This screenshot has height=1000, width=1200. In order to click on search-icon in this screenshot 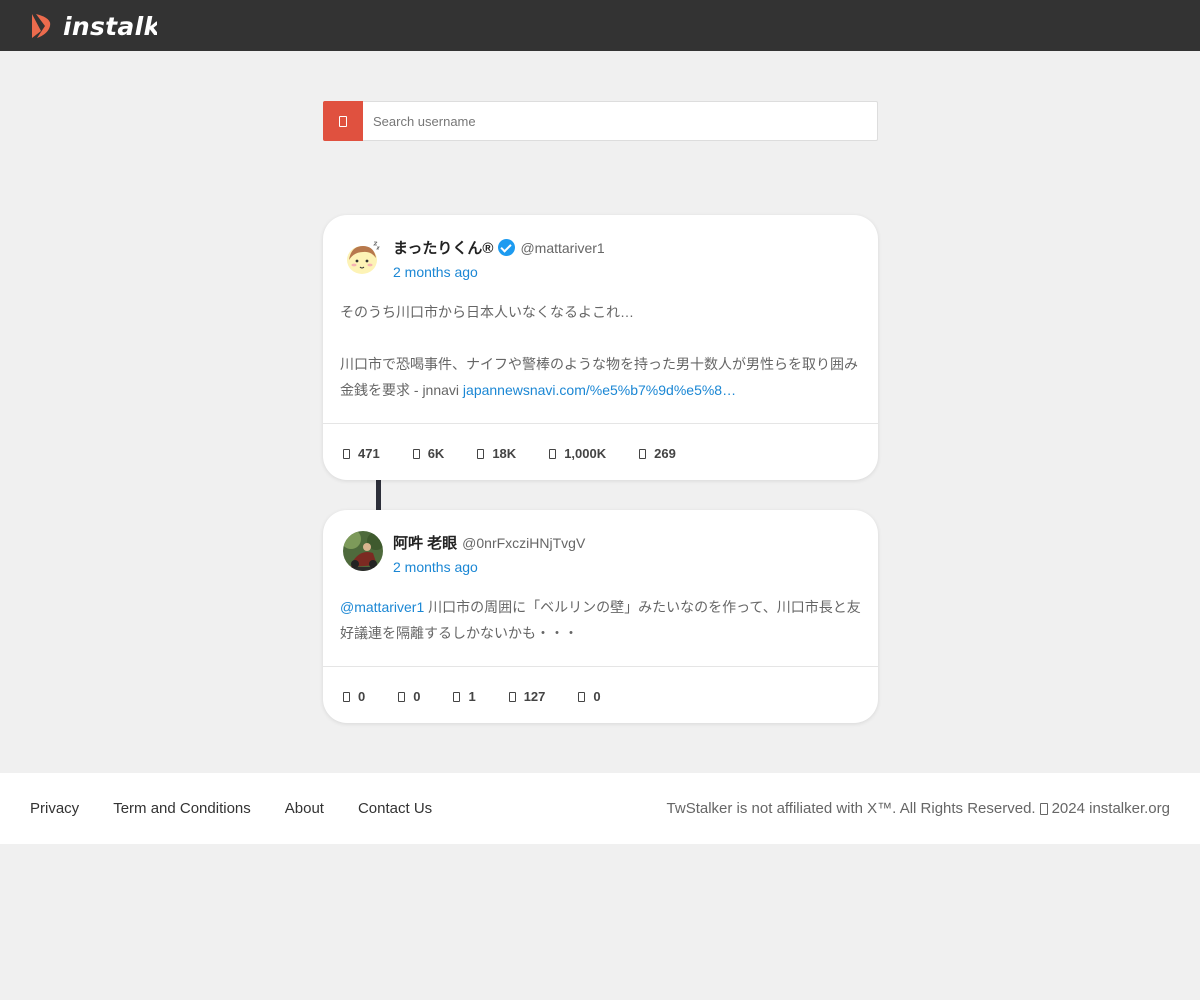, I will do `click(343, 121)`.